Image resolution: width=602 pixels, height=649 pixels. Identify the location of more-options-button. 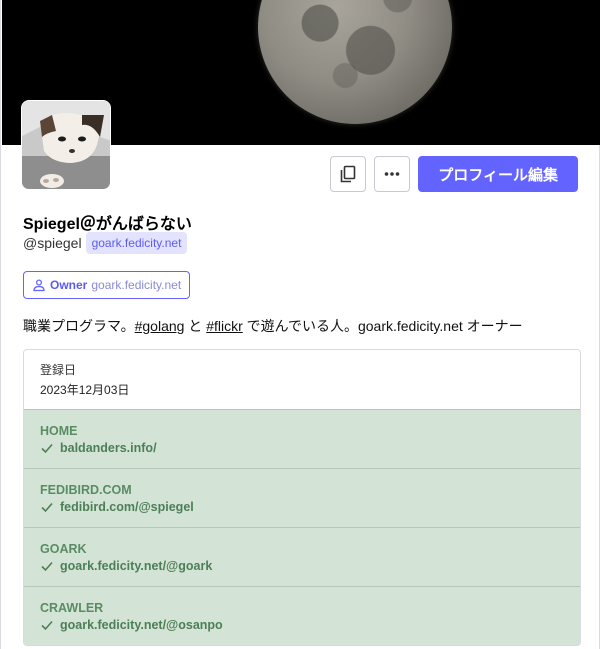
(392, 174).